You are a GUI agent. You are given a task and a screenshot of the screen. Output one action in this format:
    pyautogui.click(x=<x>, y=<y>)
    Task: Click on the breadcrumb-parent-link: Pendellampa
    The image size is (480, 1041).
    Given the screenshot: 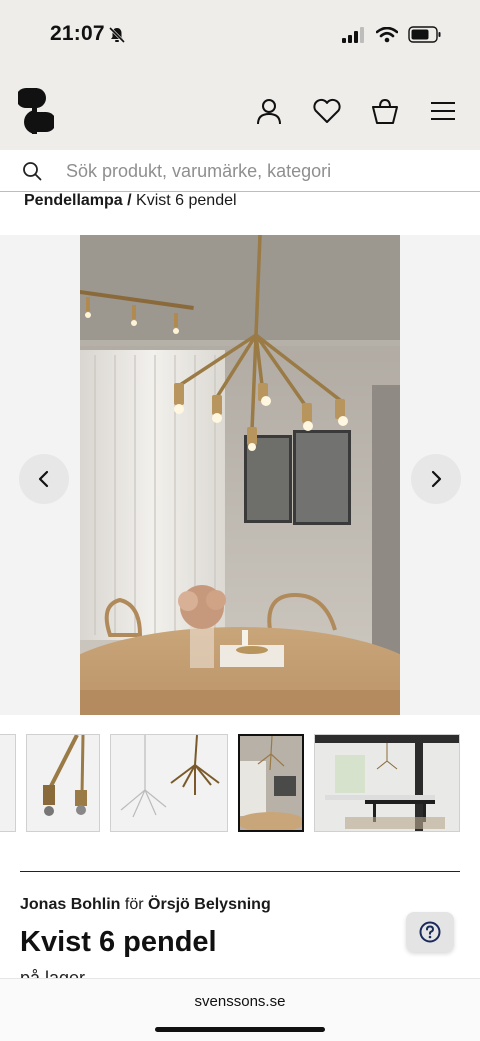 What is the action you would take?
    pyautogui.click(x=73, y=200)
    